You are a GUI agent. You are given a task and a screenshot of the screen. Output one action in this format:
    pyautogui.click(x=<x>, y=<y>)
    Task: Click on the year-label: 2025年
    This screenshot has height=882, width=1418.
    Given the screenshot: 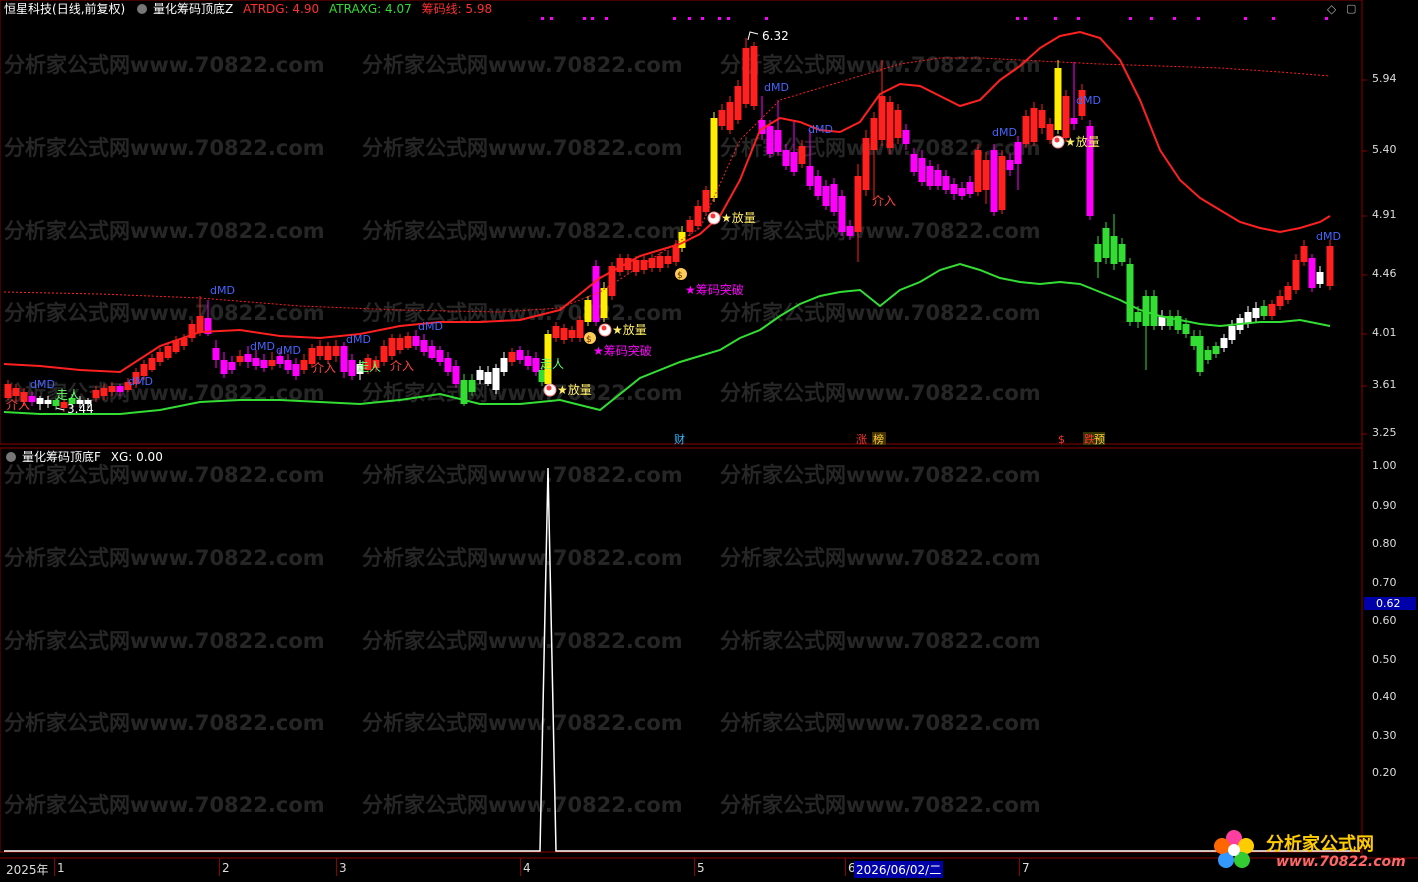 What is the action you would take?
    pyautogui.click(x=27, y=870)
    